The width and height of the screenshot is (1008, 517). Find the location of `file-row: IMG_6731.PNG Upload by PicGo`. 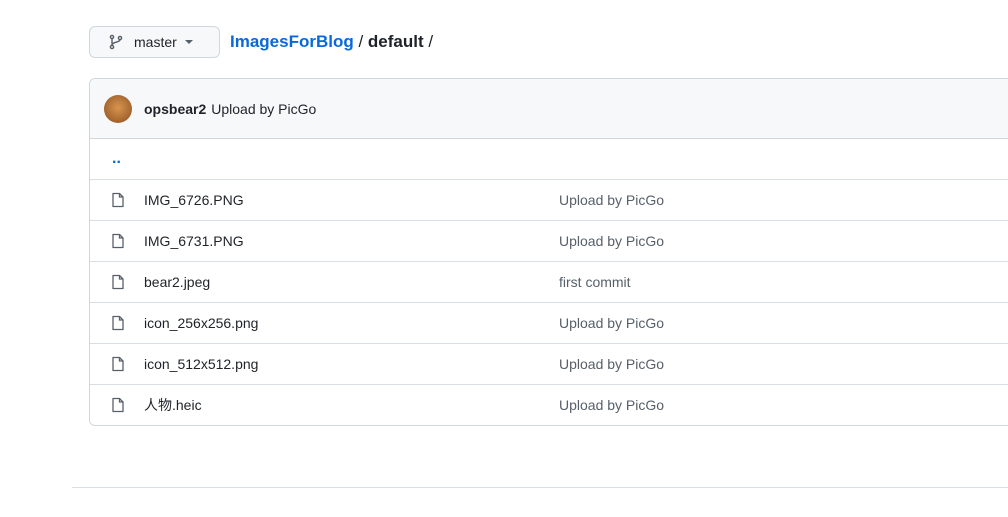

file-row: IMG_6731.PNG Upload by PicGo is located at coordinates (549, 240).